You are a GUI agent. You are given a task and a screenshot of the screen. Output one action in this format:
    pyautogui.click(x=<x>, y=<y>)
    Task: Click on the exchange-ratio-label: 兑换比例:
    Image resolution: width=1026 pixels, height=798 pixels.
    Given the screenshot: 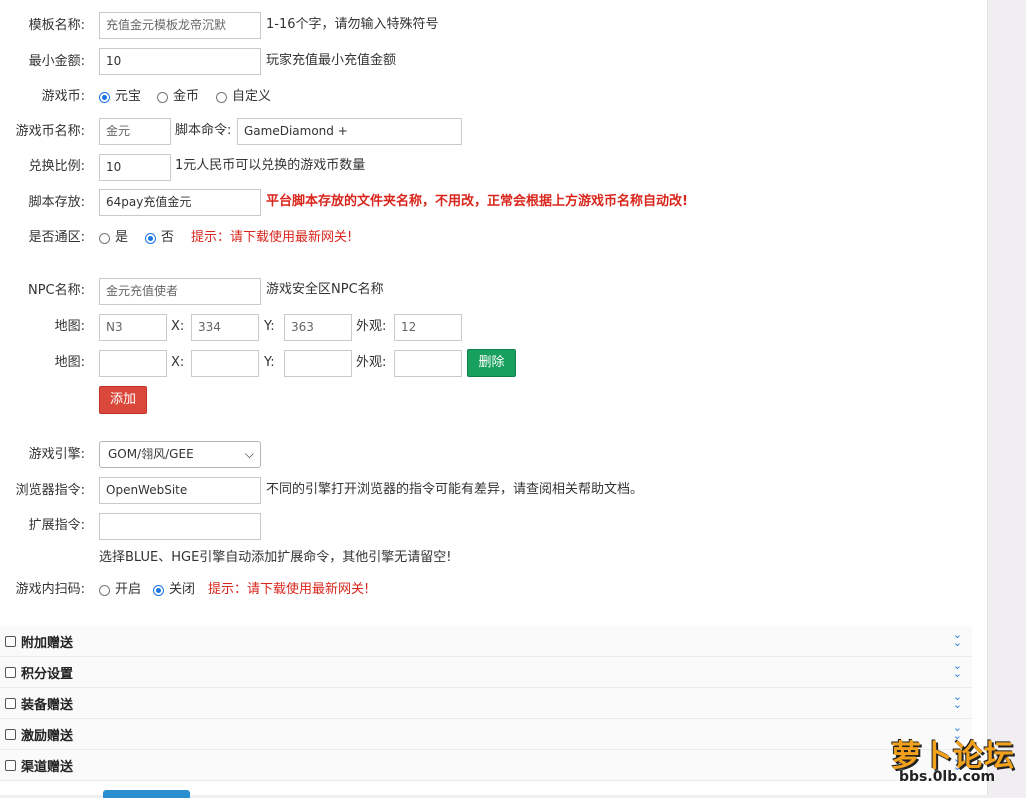 What is the action you would take?
    pyautogui.click(x=56, y=166)
    